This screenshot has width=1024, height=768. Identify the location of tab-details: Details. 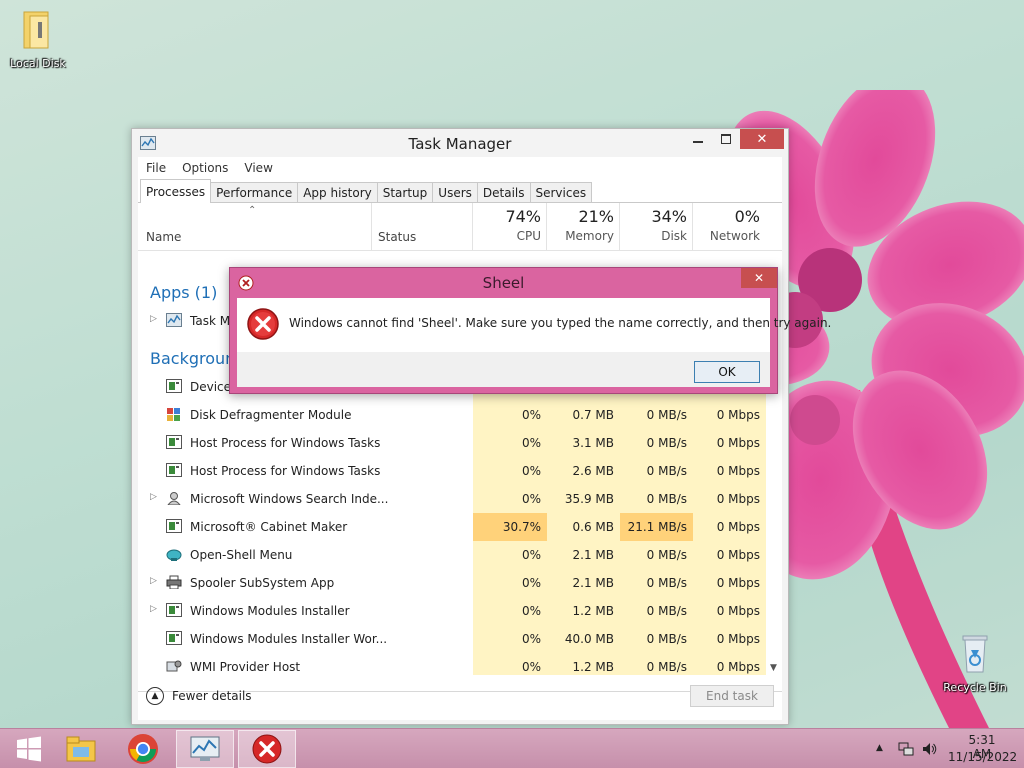
(503, 192).